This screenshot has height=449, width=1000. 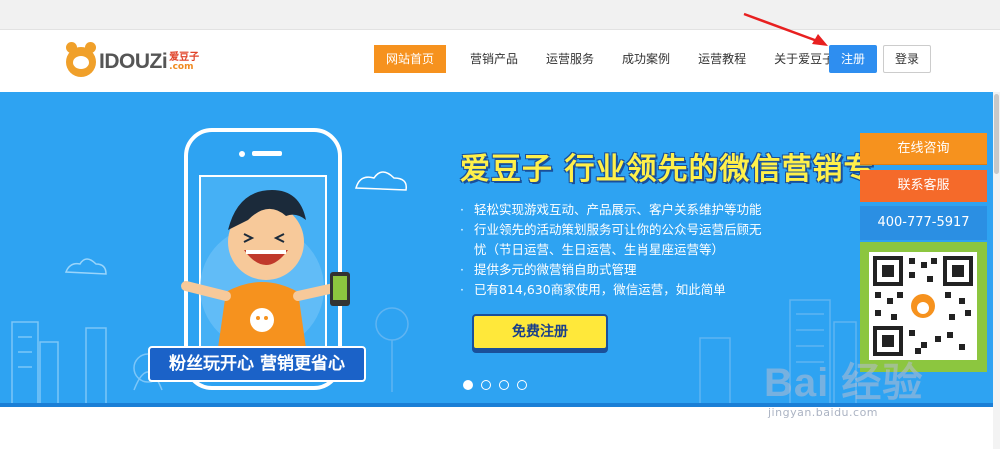 I want to click on watermark-brand: Bai 经验, so click(x=844, y=383).